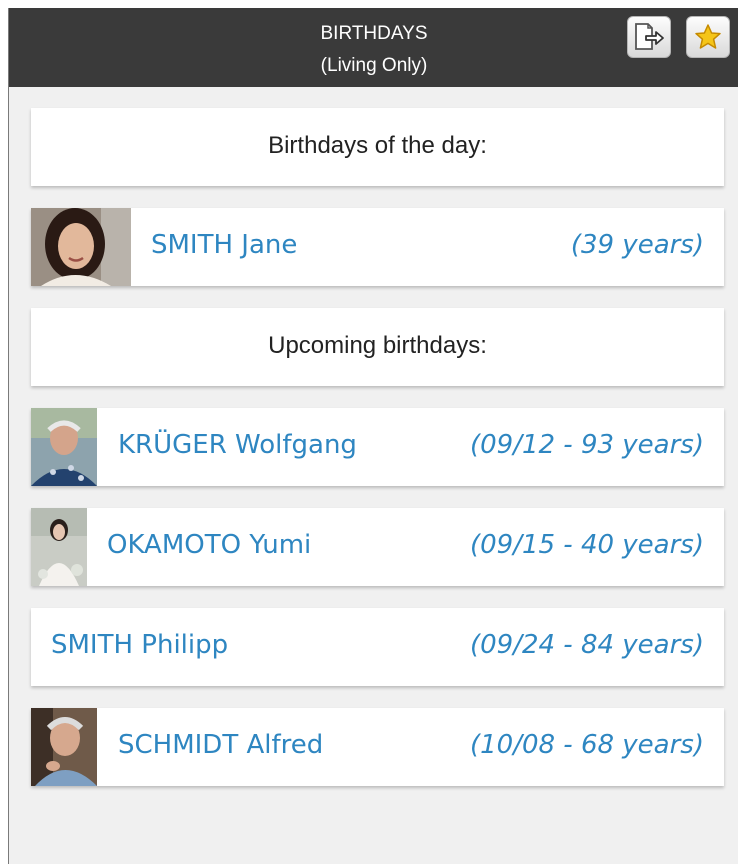 The image size is (738, 864). I want to click on person-birthday-info: (09/15 - 40 years), so click(586, 545).